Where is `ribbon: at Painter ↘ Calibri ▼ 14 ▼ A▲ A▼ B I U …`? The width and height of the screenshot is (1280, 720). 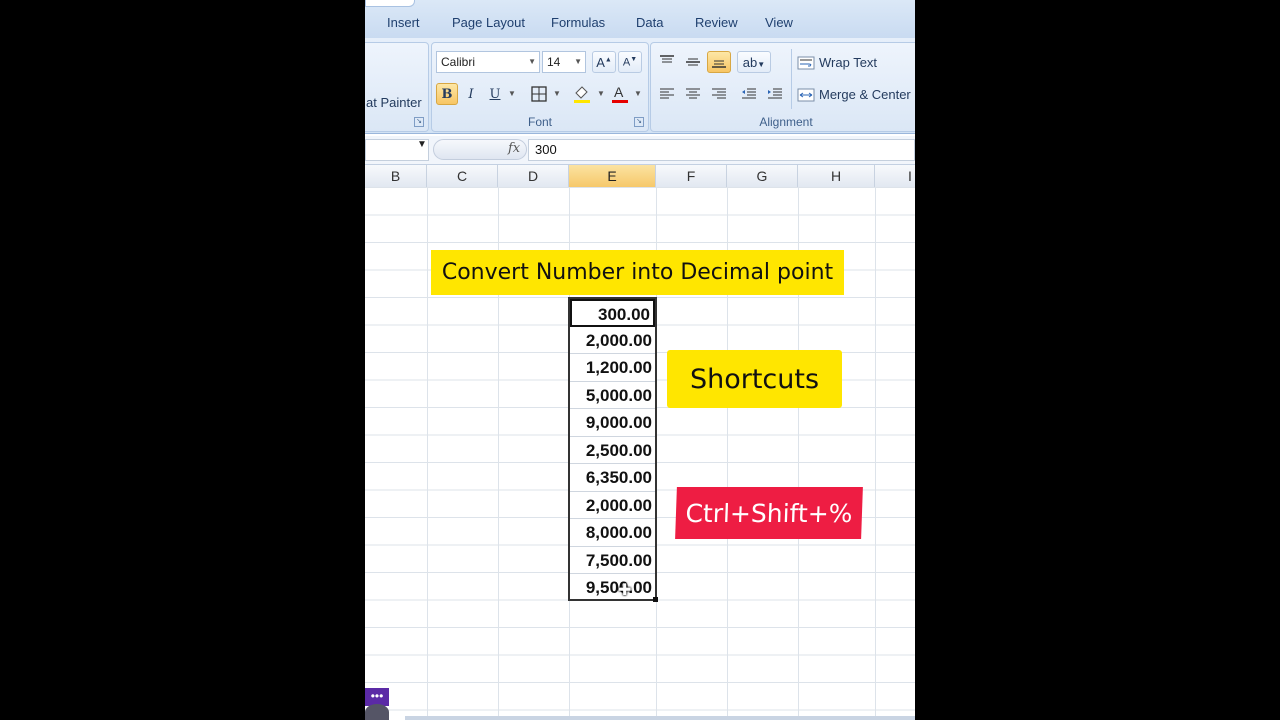 ribbon: at Painter ↘ Calibri ▼ 14 ▼ A▲ A▼ B I U … is located at coordinates (640, 86).